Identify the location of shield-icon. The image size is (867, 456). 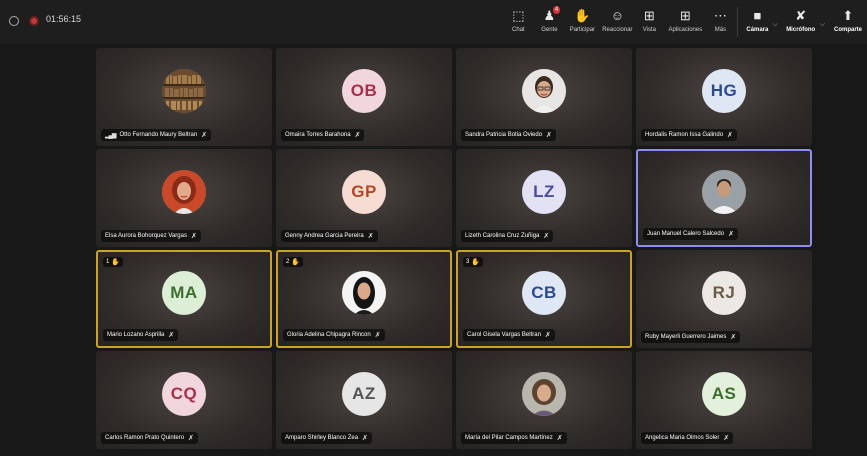
(14, 21).